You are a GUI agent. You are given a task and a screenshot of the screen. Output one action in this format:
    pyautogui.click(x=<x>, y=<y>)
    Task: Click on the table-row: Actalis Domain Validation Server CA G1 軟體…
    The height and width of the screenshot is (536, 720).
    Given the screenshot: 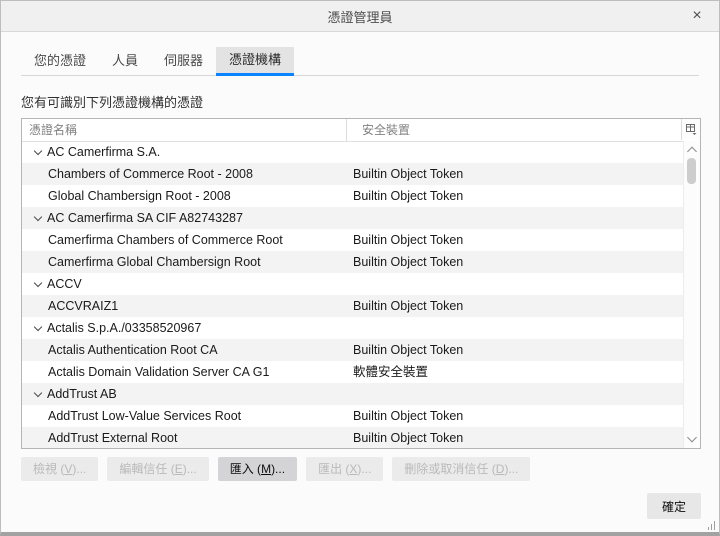 What is the action you would take?
    pyautogui.click(x=352, y=372)
    